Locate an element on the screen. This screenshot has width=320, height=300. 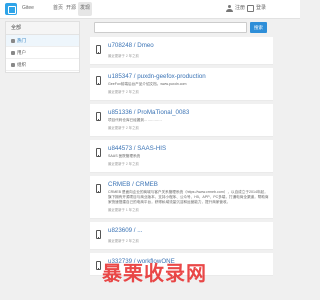
list-item: u708248 / Dmeo 最近更新于 2 年之前 is located at coordinates (181, 51).